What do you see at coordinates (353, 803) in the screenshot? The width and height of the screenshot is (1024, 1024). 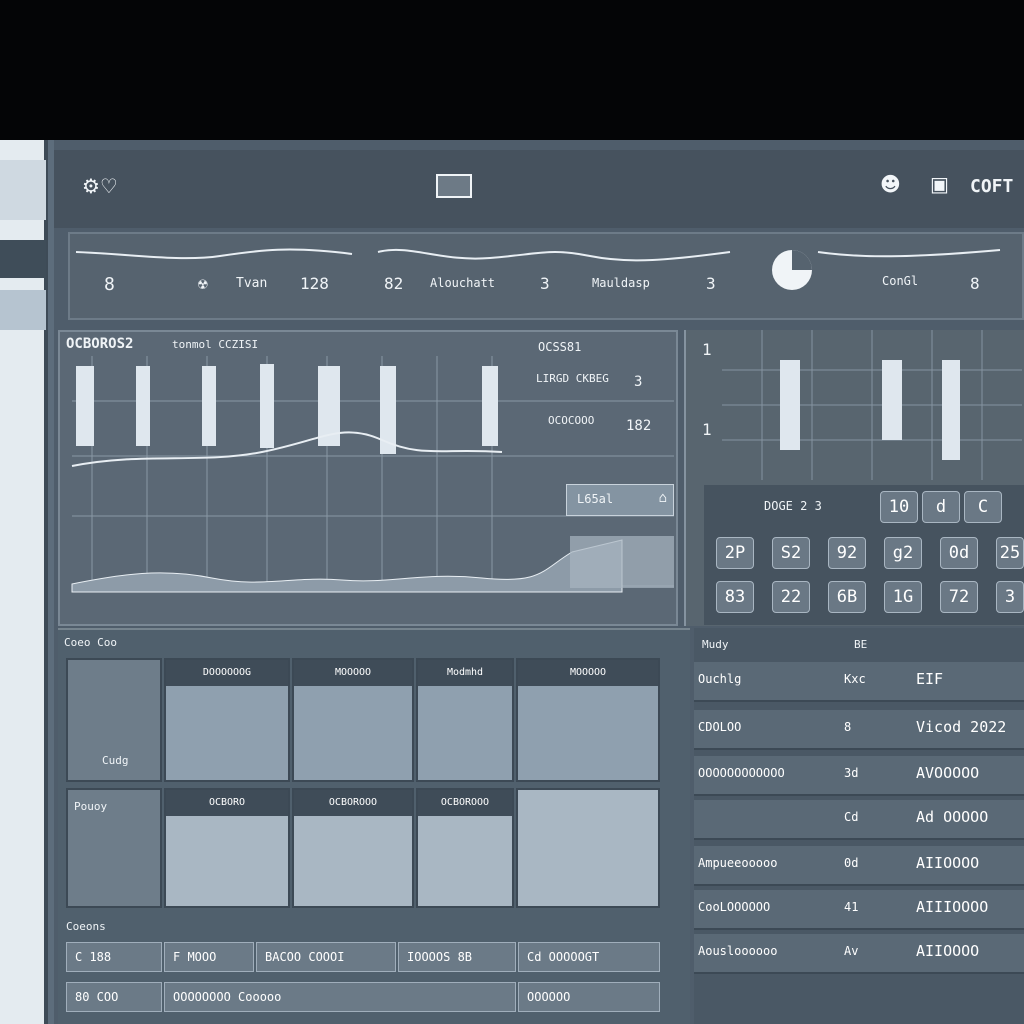 I see `tile-bot-2-caption: OCBOROOO` at bounding box center [353, 803].